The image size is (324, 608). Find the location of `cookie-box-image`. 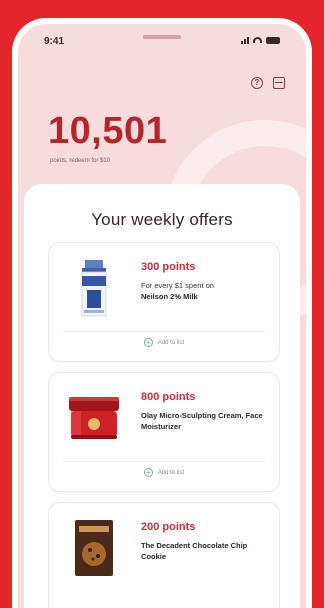

cookie-box-image is located at coordinates (94, 548).